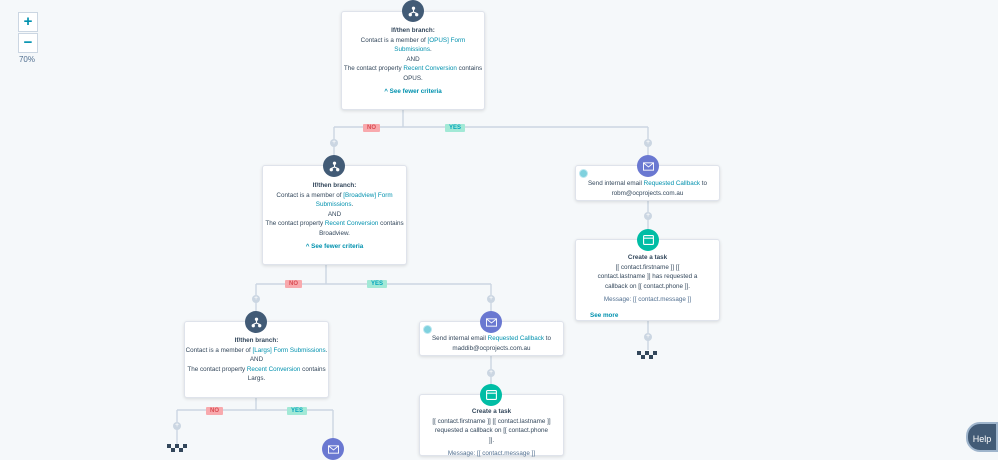 The image size is (998, 460). What do you see at coordinates (288, 350) in the screenshot?
I see `list-link: [Largs] Form Submissions` at bounding box center [288, 350].